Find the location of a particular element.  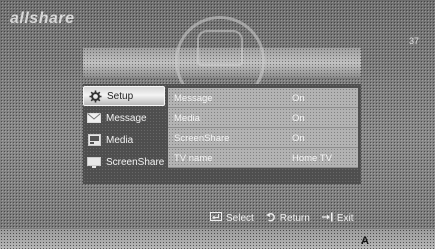

setting-row-message: Message On is located at coordinates (263, 98).